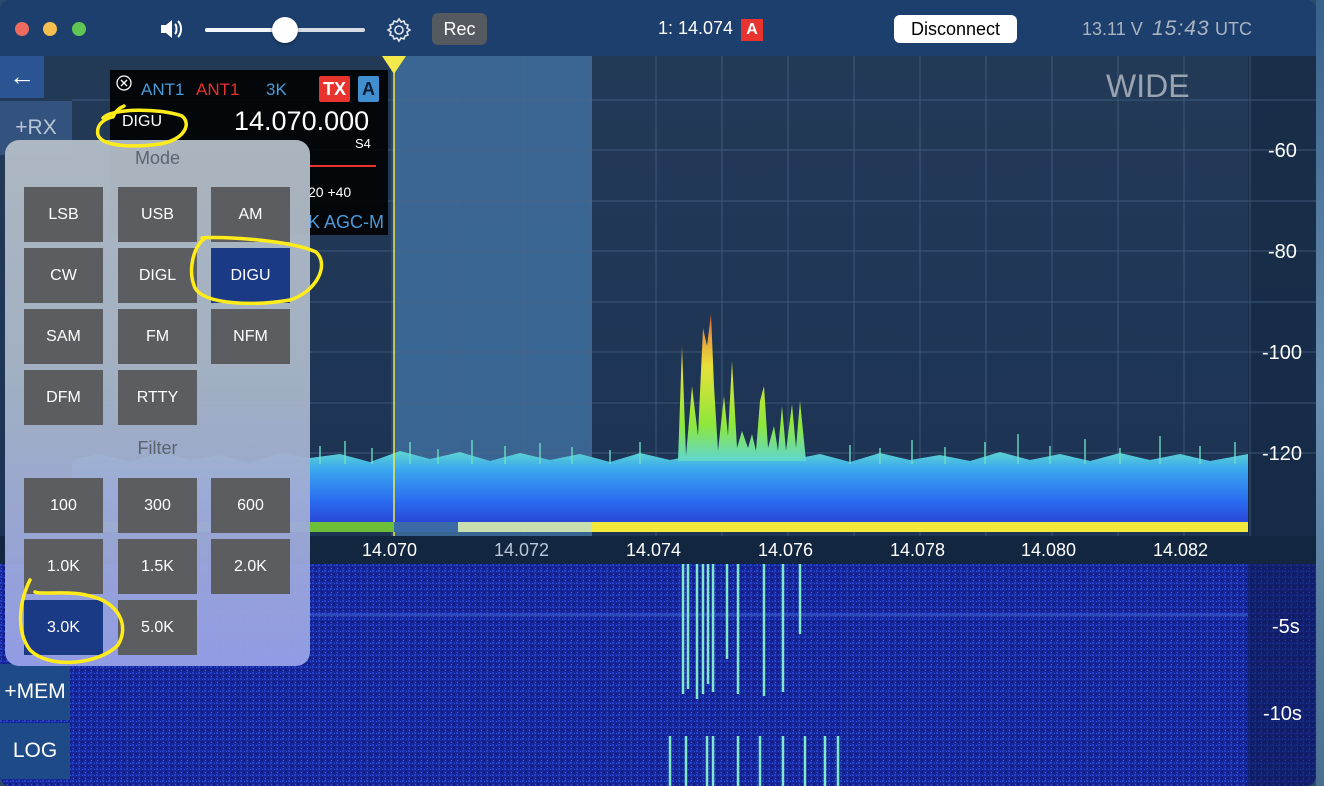 This screenshot has height=786, width=1324. Describe the element at coordinates (157, 275) in the screenshot. I see `mode-button-digl: DIGL` at that location.